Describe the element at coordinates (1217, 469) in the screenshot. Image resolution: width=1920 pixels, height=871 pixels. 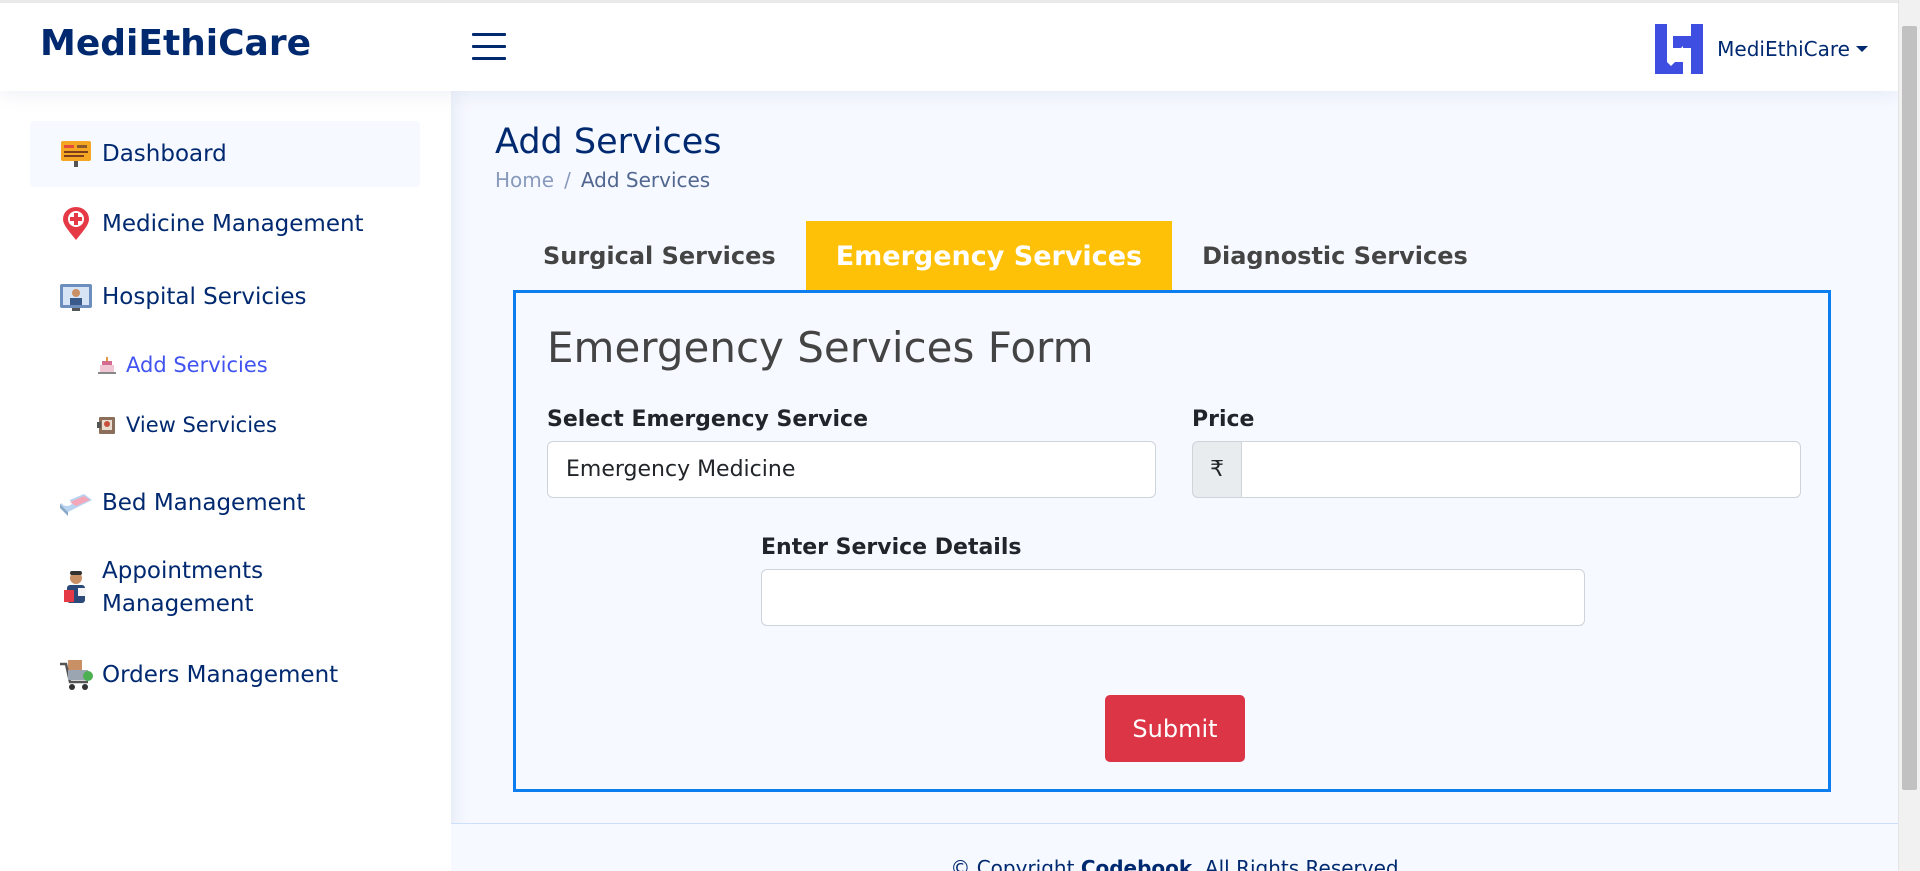
I see `rupee-addon: ₹` at that location.